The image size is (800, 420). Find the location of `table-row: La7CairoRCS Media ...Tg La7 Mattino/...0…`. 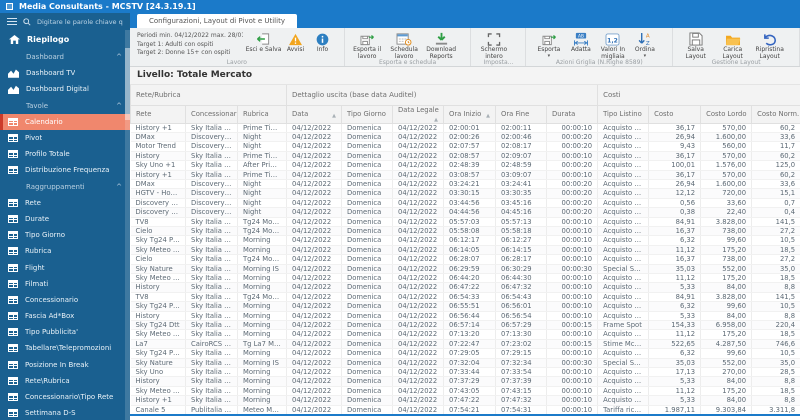

table-row: La7CairoRCS Media ...Tg La7 Mattino/...0… is located at coordinates (465, 344).